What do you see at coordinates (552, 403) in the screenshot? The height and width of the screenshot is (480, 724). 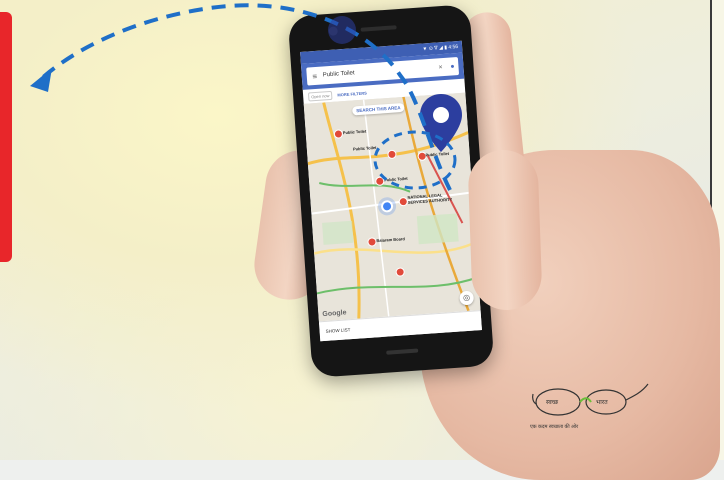 I see `logo-word-left: स्वच्छ` at bounding box center [552, 403].